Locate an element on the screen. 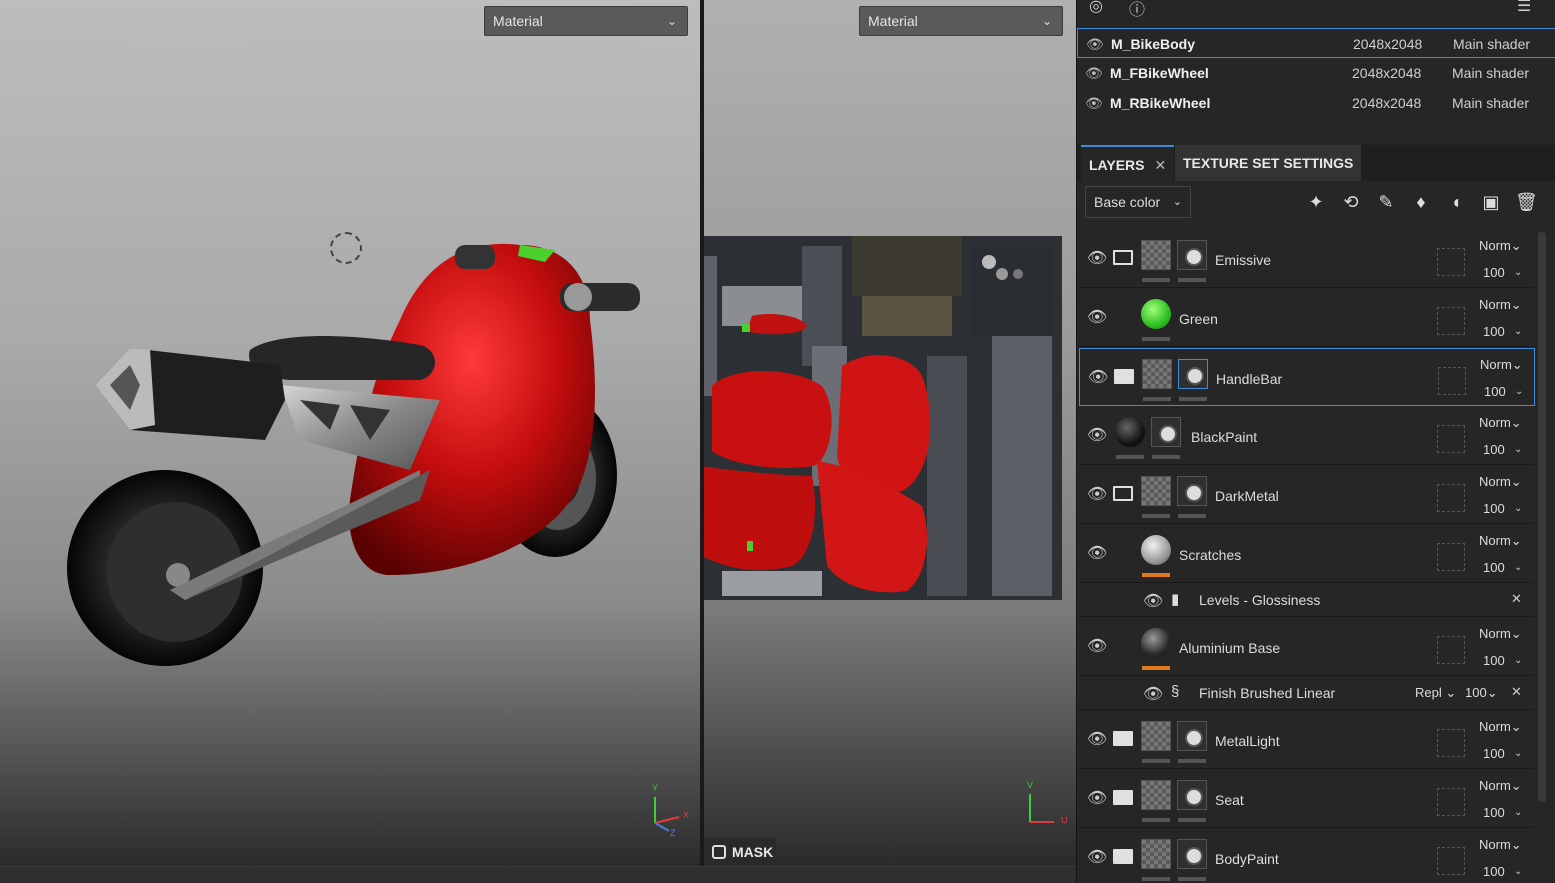 This screenshot has width=1555, height=883. folder-icon: ▣ is located at coordinates (1491, 202).